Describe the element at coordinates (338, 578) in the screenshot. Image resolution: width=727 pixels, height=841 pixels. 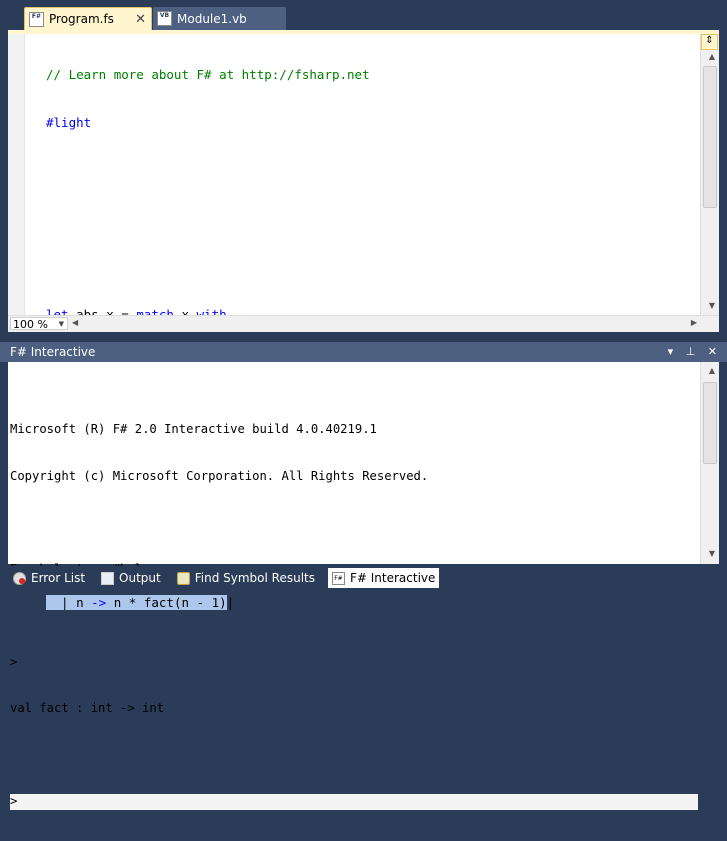
I see `fsharp-interactive-icon: F#` at that location.